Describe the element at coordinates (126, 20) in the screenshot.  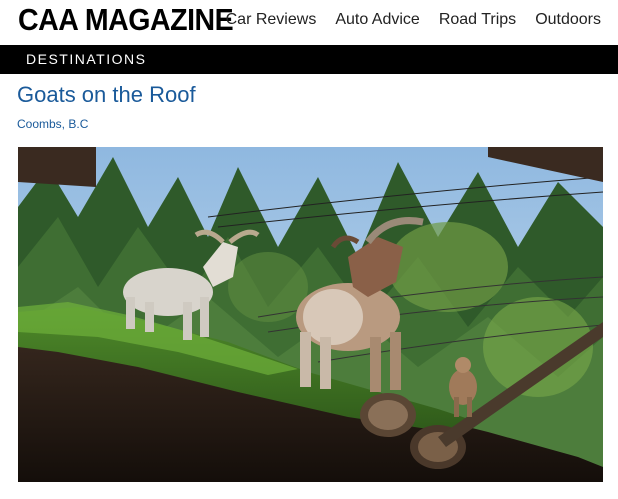
I see `site-logo: CAA MAGAZINE` at that location.